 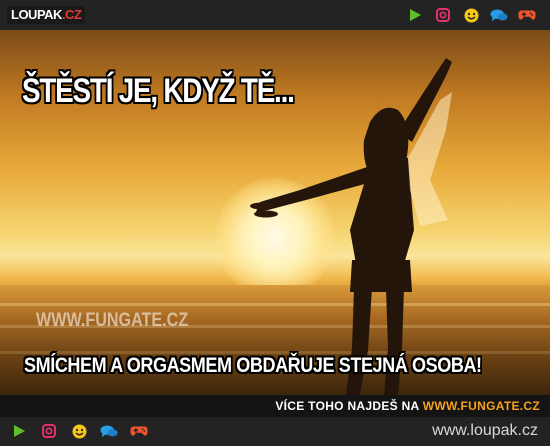 What do you see at coordinates (71, 14) in the screenshot?
I see `logo-tld-text: .CZ` at bounding box center [71, 14].